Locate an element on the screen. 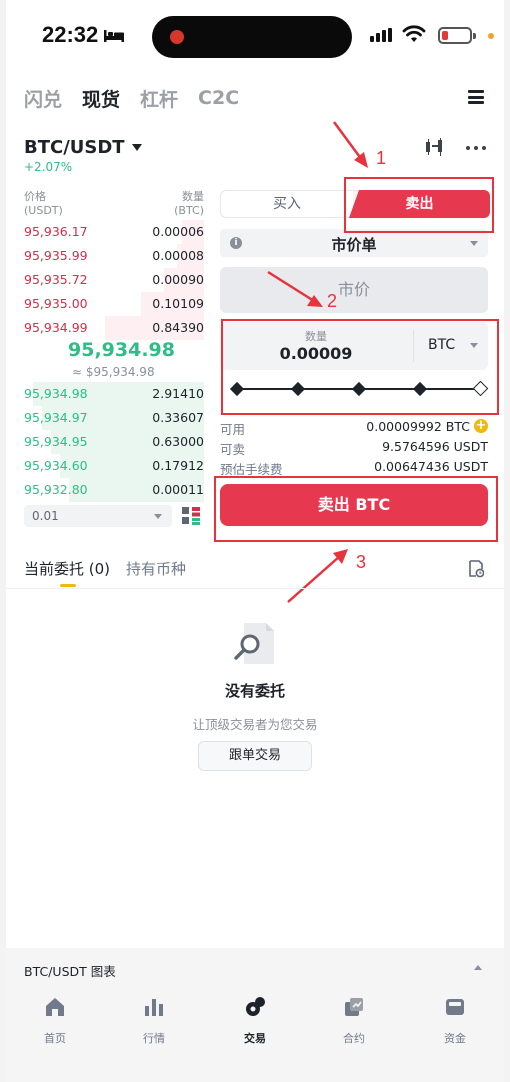 This screenshot has height=1082, width=510. chart-toggle-label: BTC/USDT 图表 is located at coordinates (70, 971).